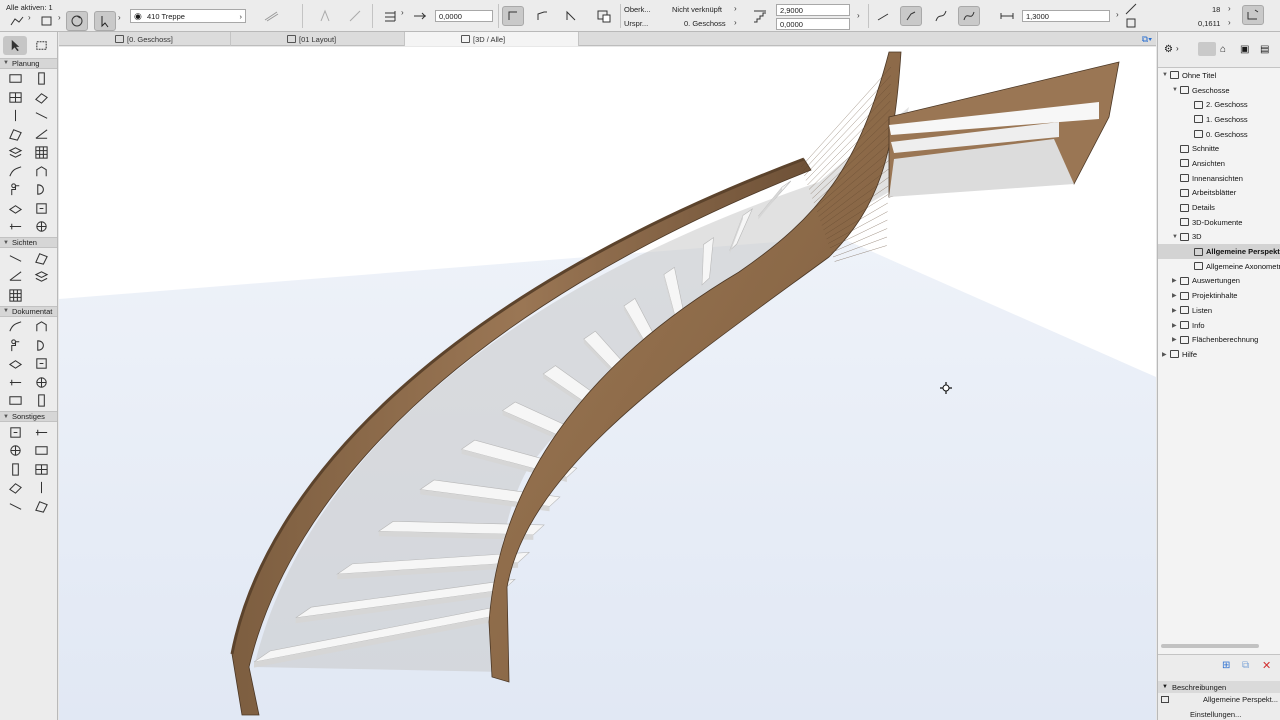 The image size is (1280, 720). I want to click on planung-tool-6-icon, so click(41, 116).